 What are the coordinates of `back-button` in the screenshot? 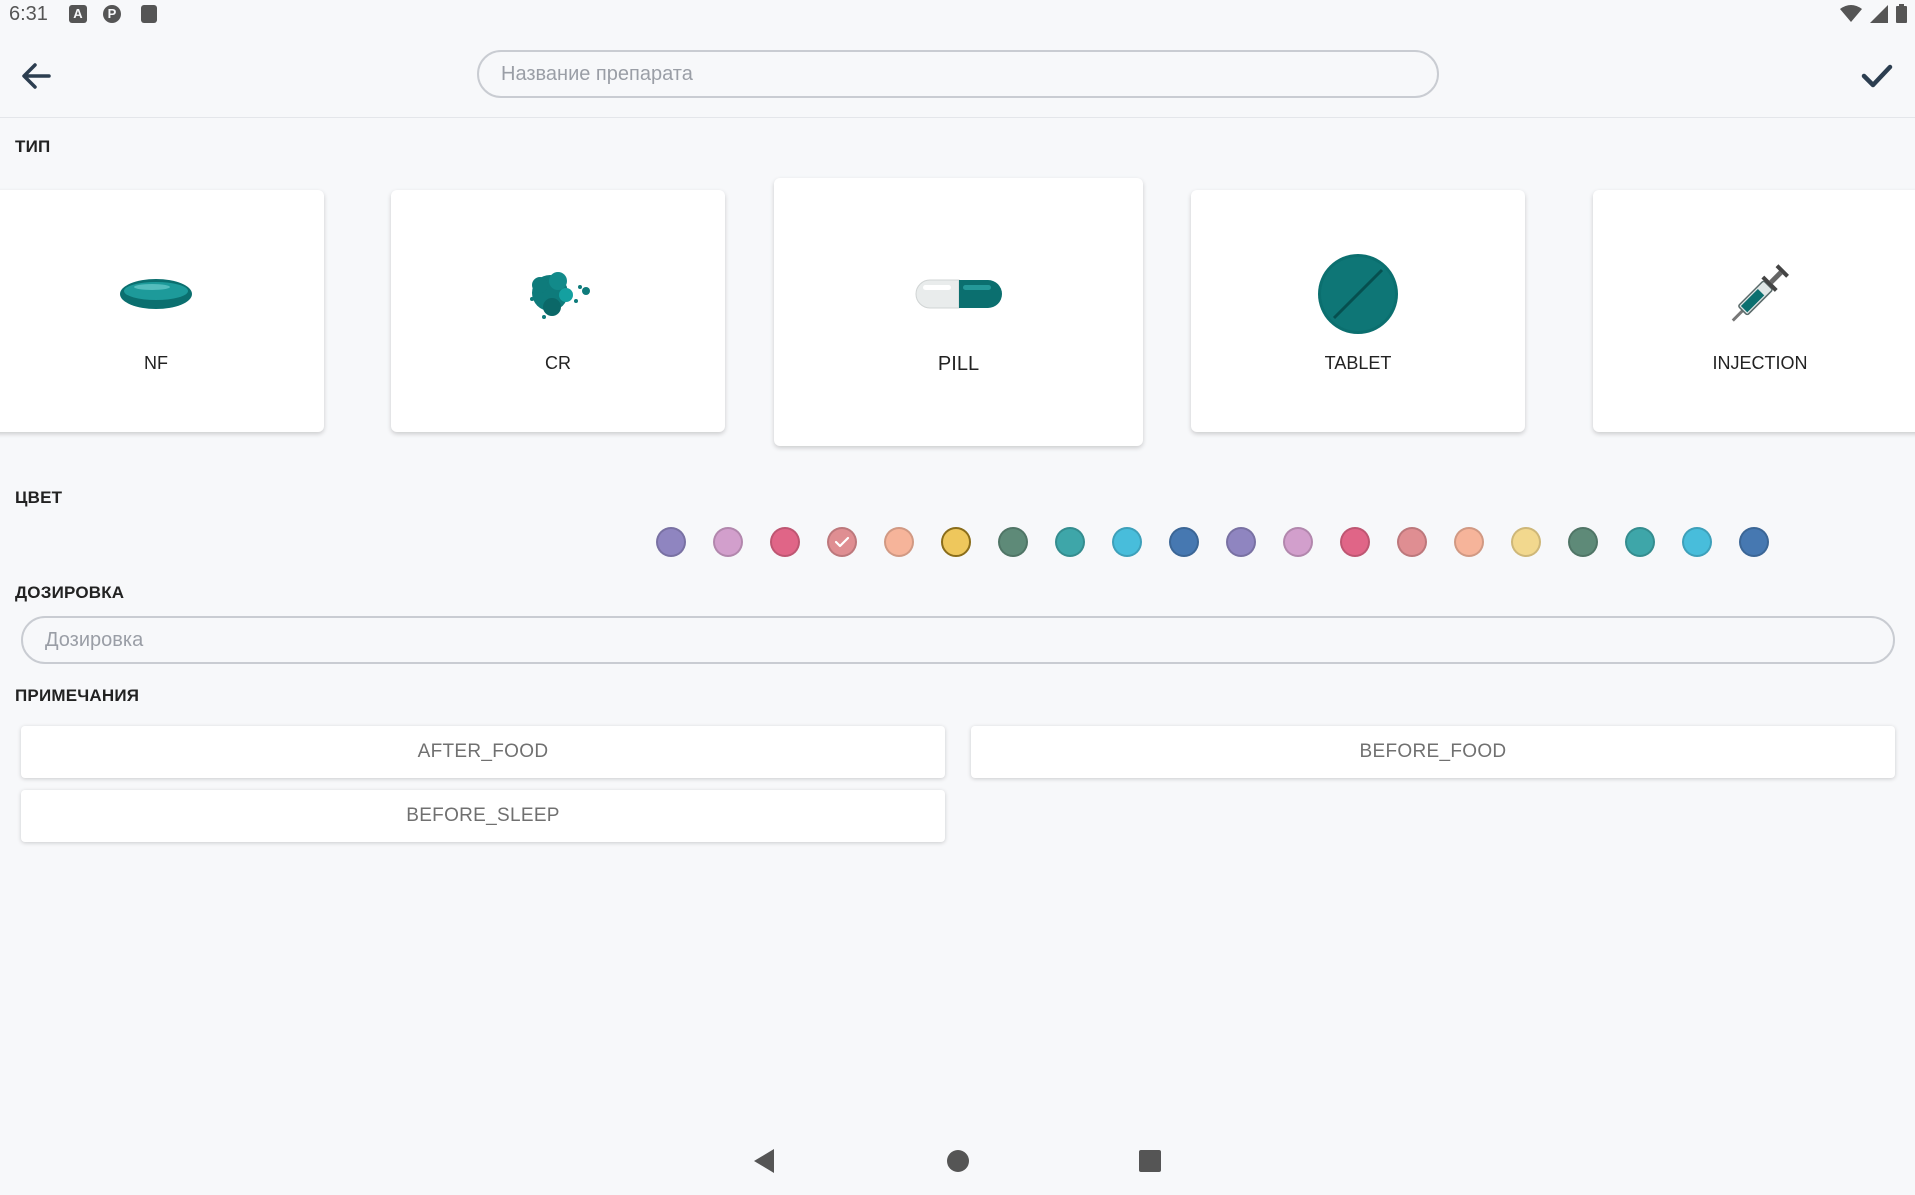 It's located at (36, 76).